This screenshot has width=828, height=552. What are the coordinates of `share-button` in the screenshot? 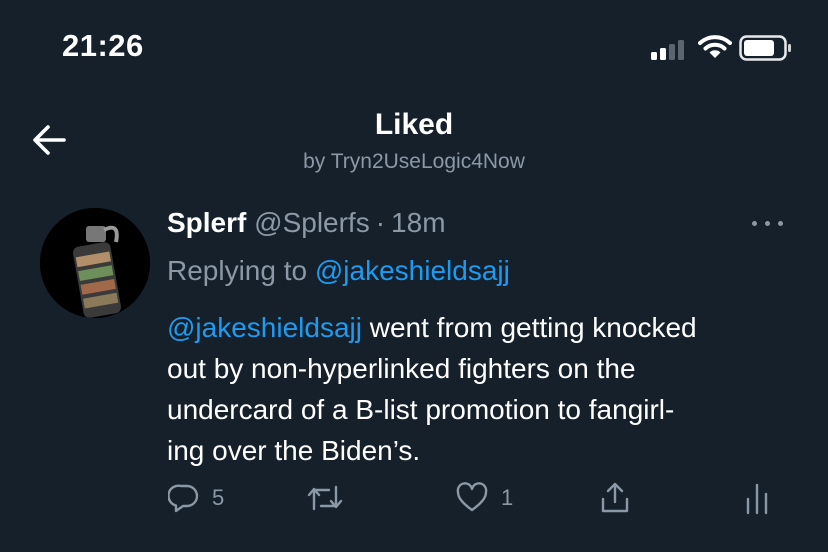 It's located at (615, 498).